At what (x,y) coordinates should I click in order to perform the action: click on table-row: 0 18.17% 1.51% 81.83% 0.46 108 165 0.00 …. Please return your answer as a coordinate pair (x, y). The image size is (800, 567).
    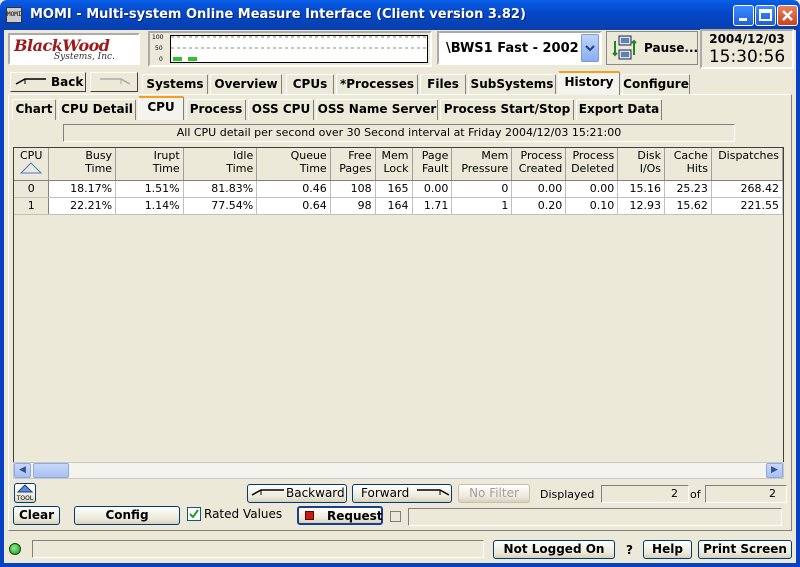
    Looking at the image, I should click on (398, 189).